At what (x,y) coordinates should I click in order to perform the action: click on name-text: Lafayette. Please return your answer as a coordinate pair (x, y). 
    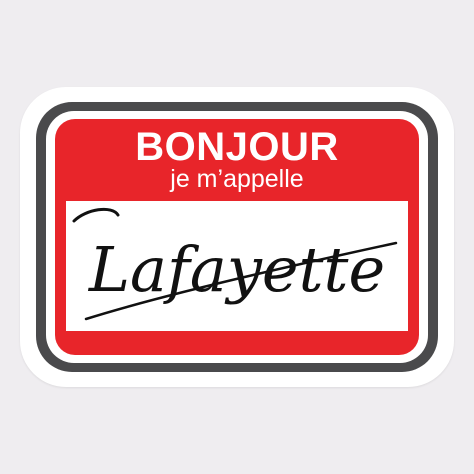
    Looking at the image, I should click on (236, 269).